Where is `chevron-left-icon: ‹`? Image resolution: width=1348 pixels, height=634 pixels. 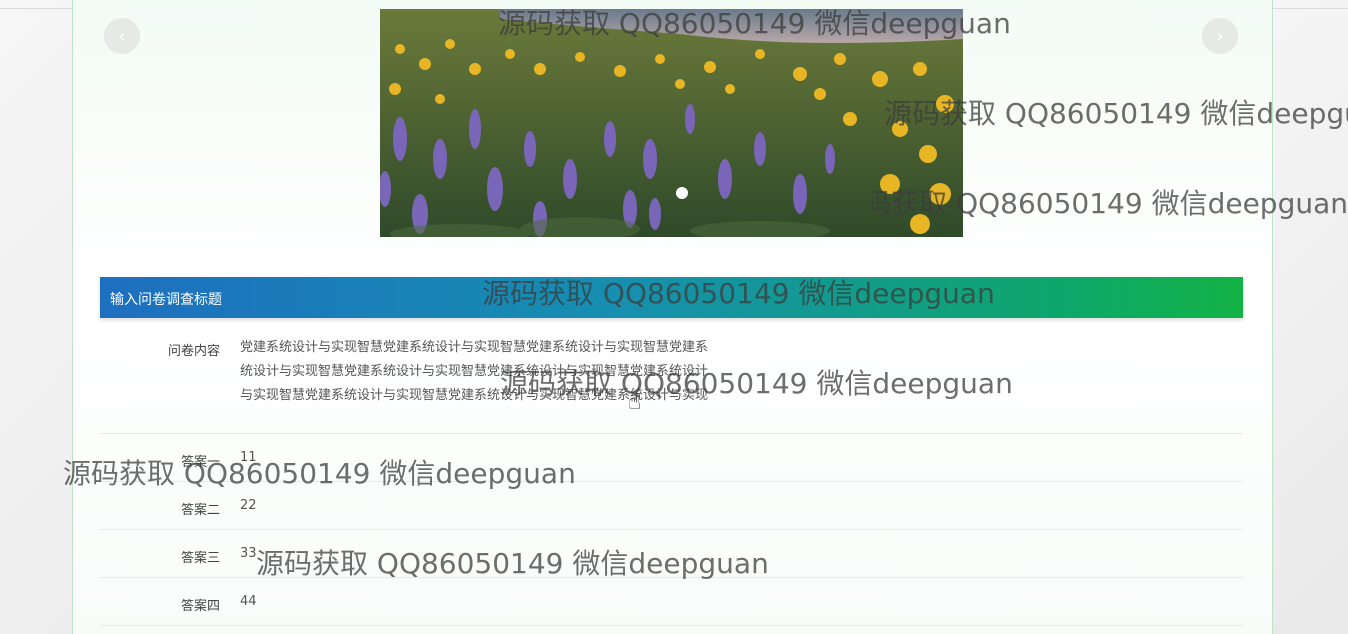 chevron-left-icon: ‹ is located at coordinates (122, 36).